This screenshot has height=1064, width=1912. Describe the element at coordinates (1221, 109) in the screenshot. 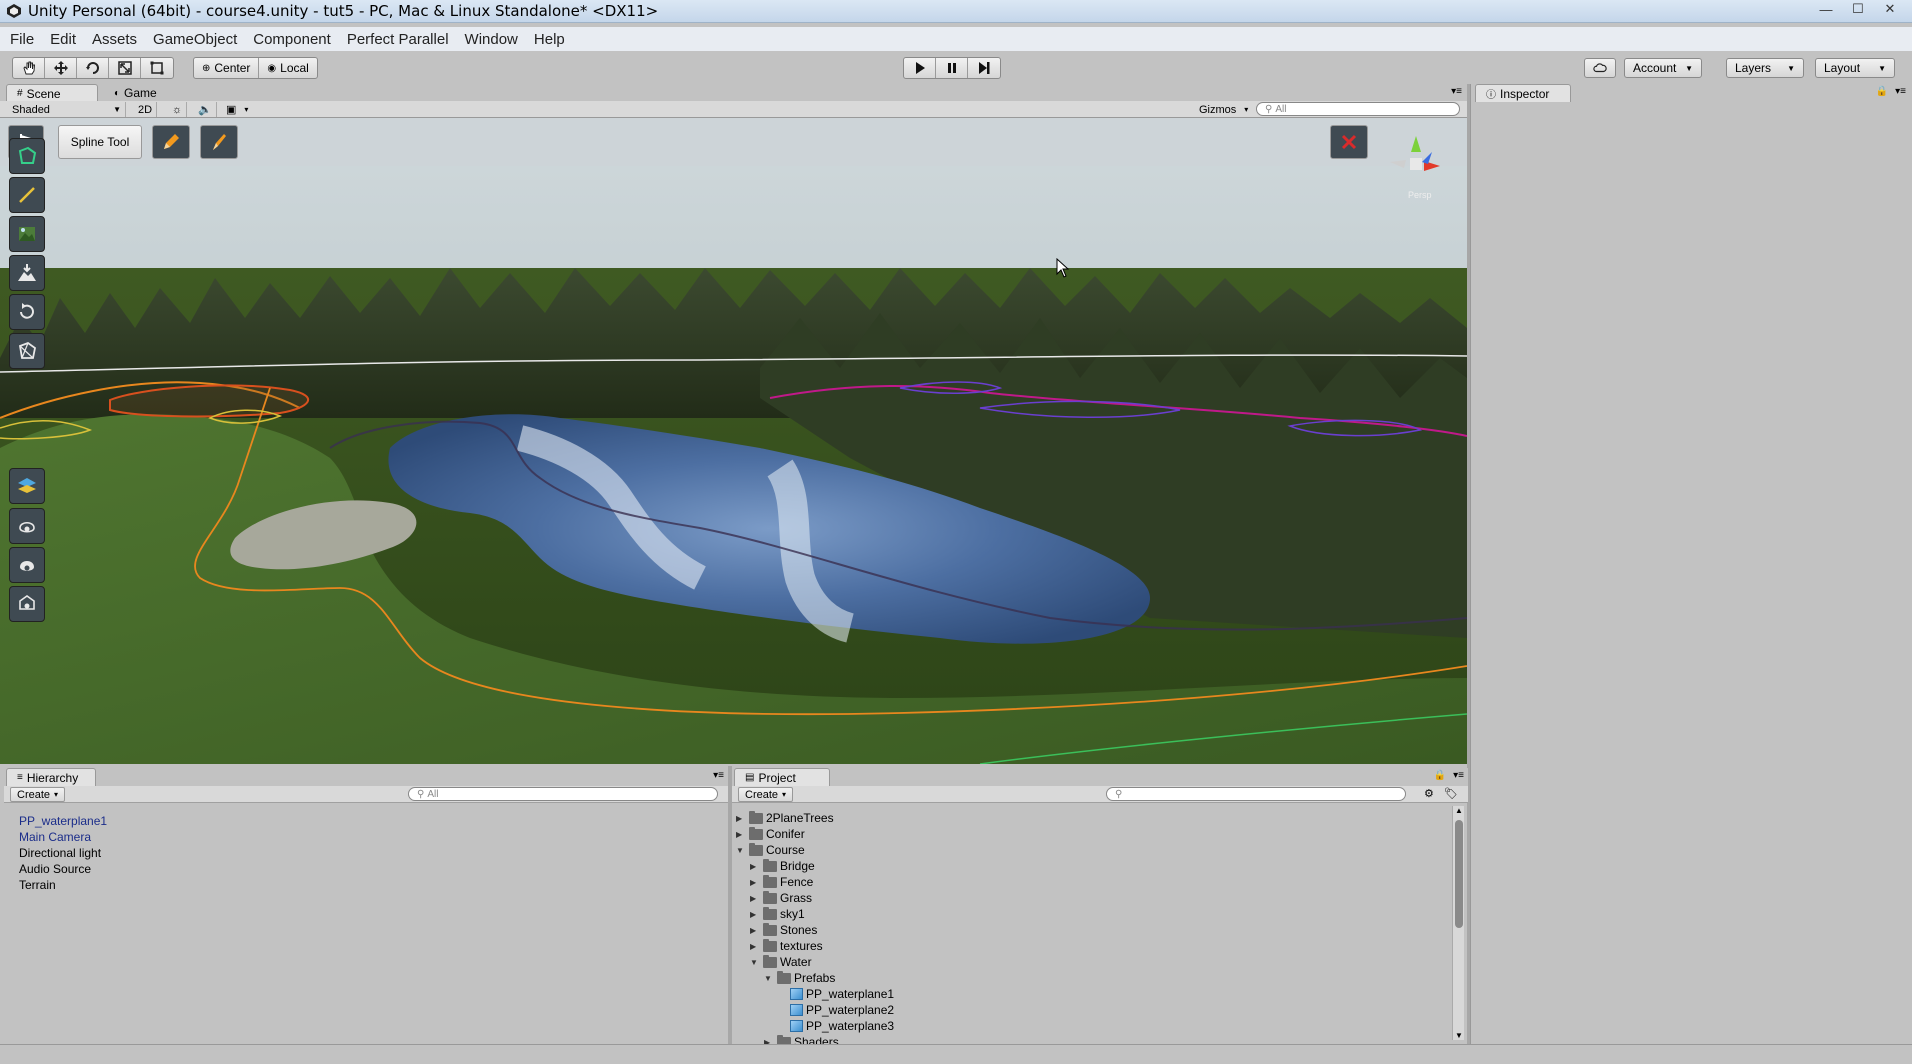

I see `gizmos-dropdown: Gizmos ▾` at that location.